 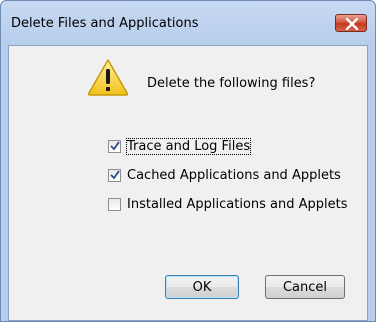 What do you see at coordinates (105, 23) in the screenshot?
I see `window-title: Delete Files and Applications` at bounding box center [105, 23].